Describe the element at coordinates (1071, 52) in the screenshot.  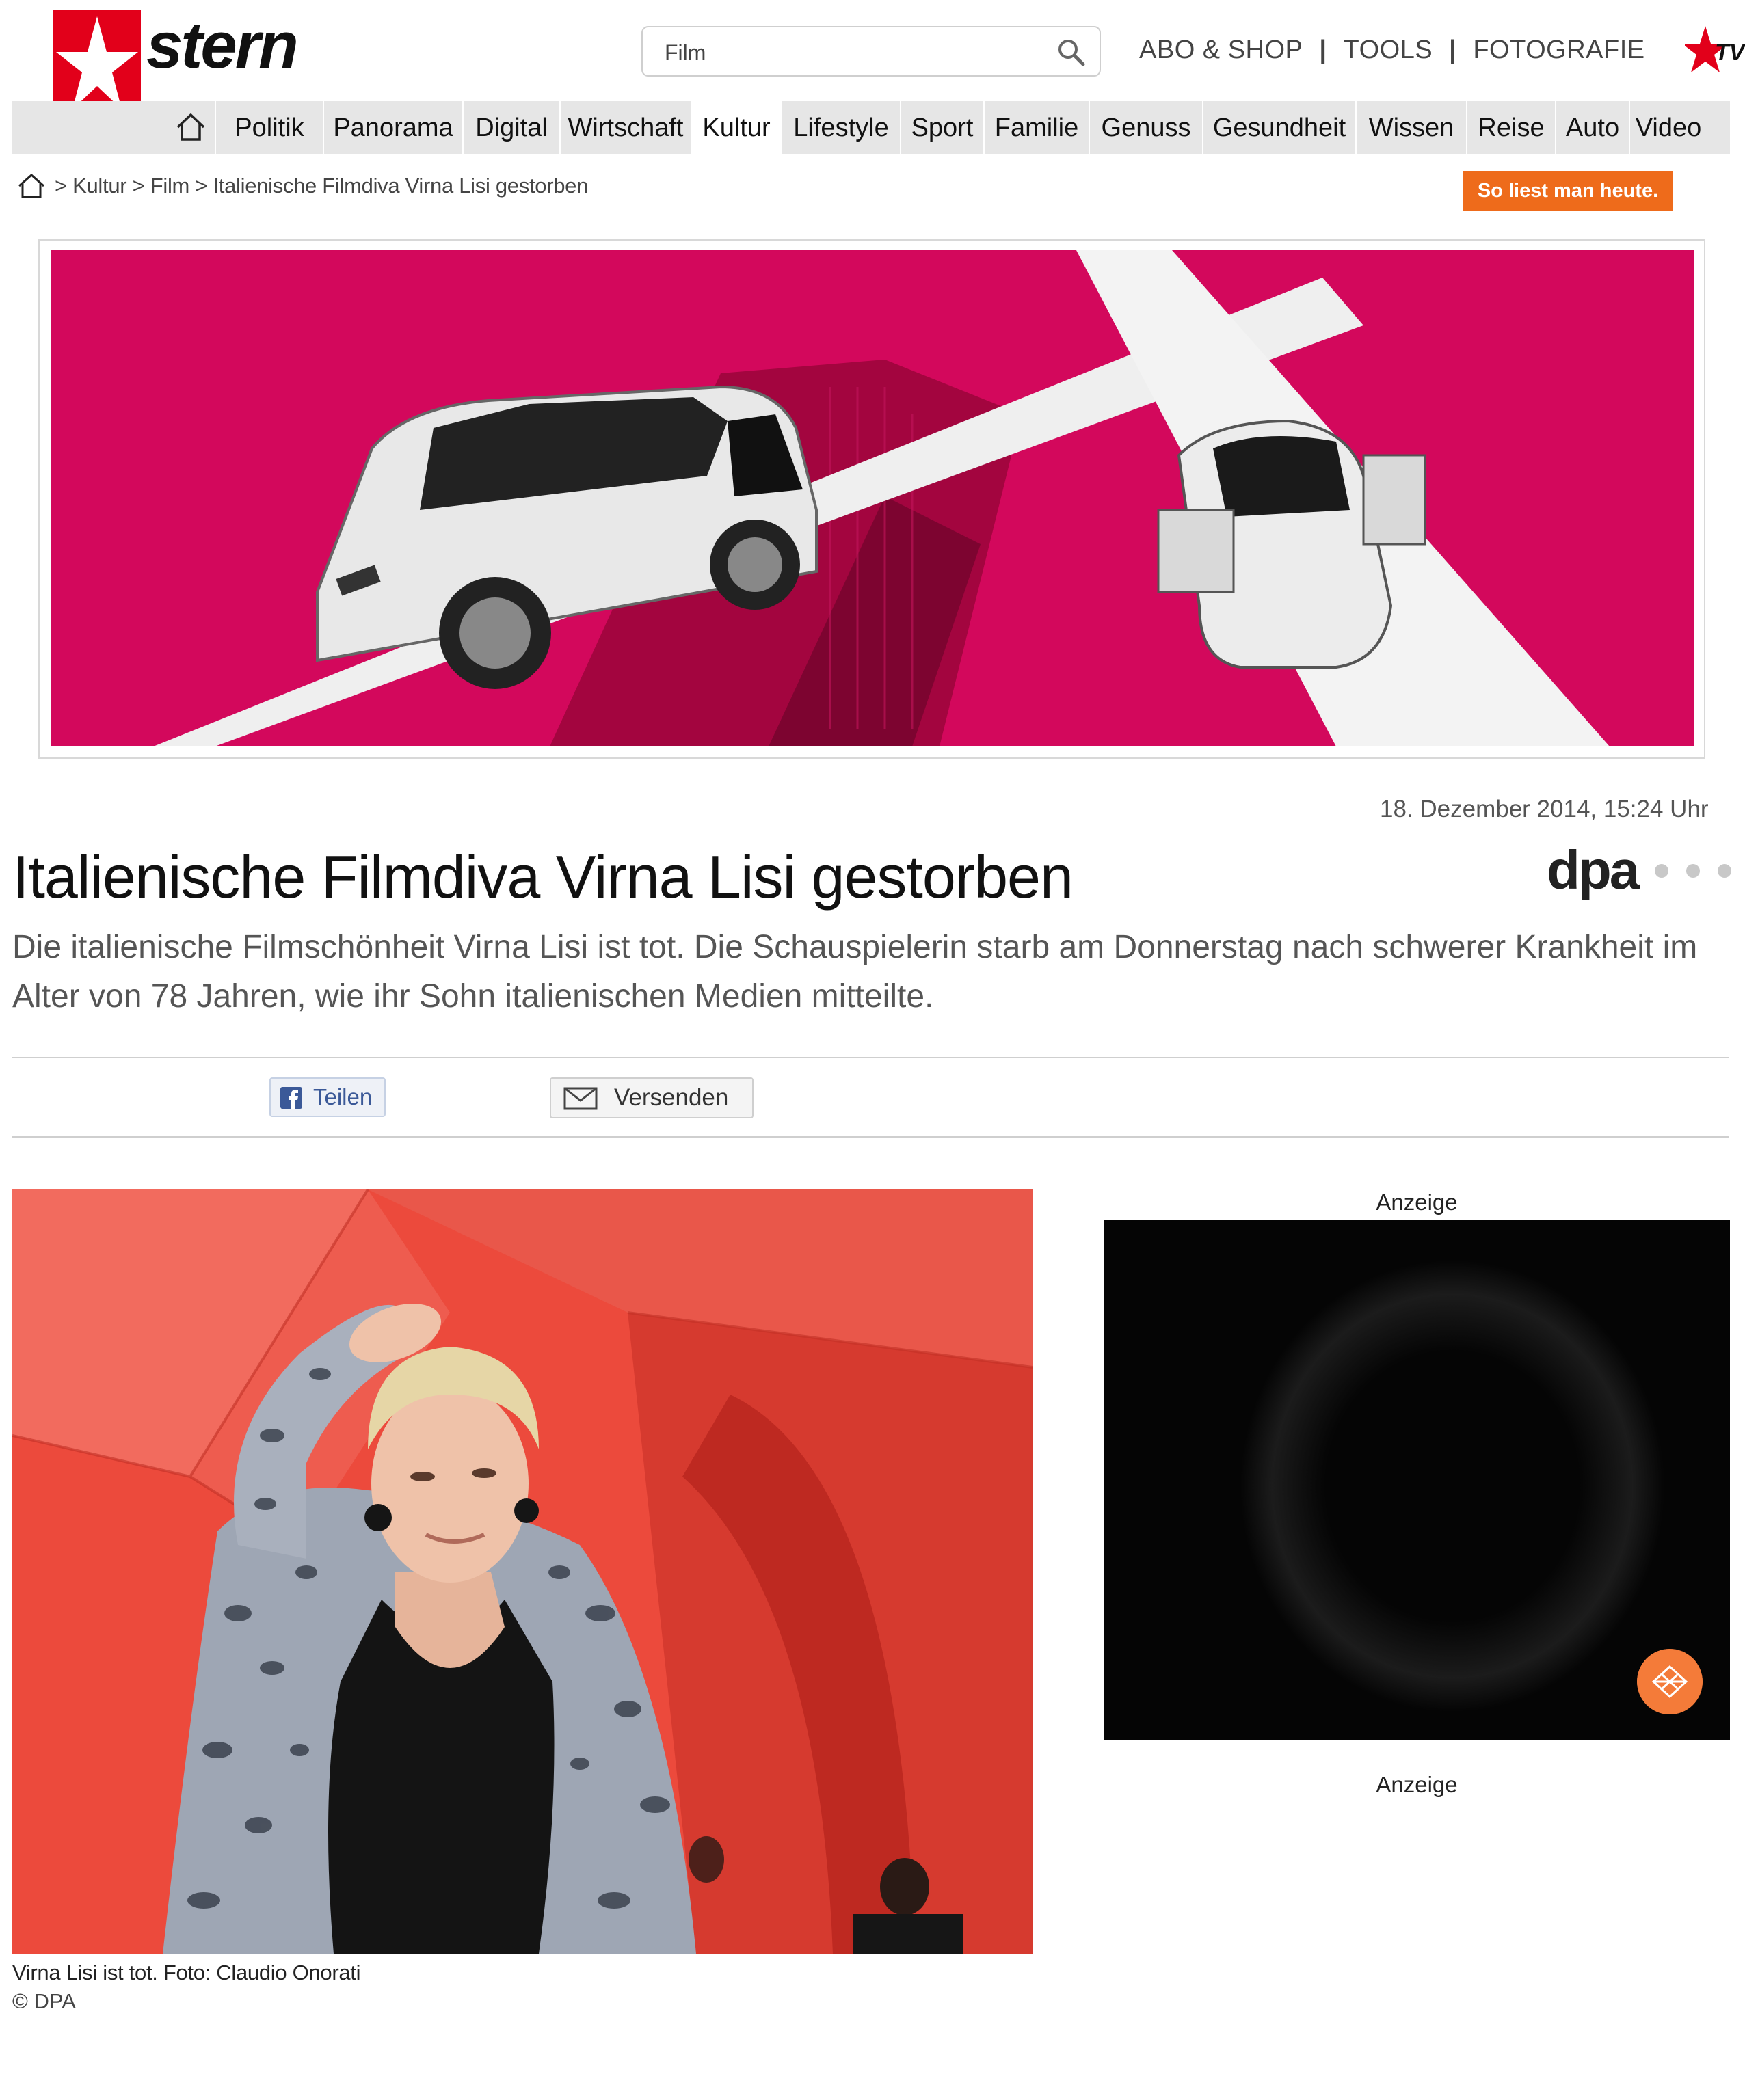
I see `search-icon` at that location.